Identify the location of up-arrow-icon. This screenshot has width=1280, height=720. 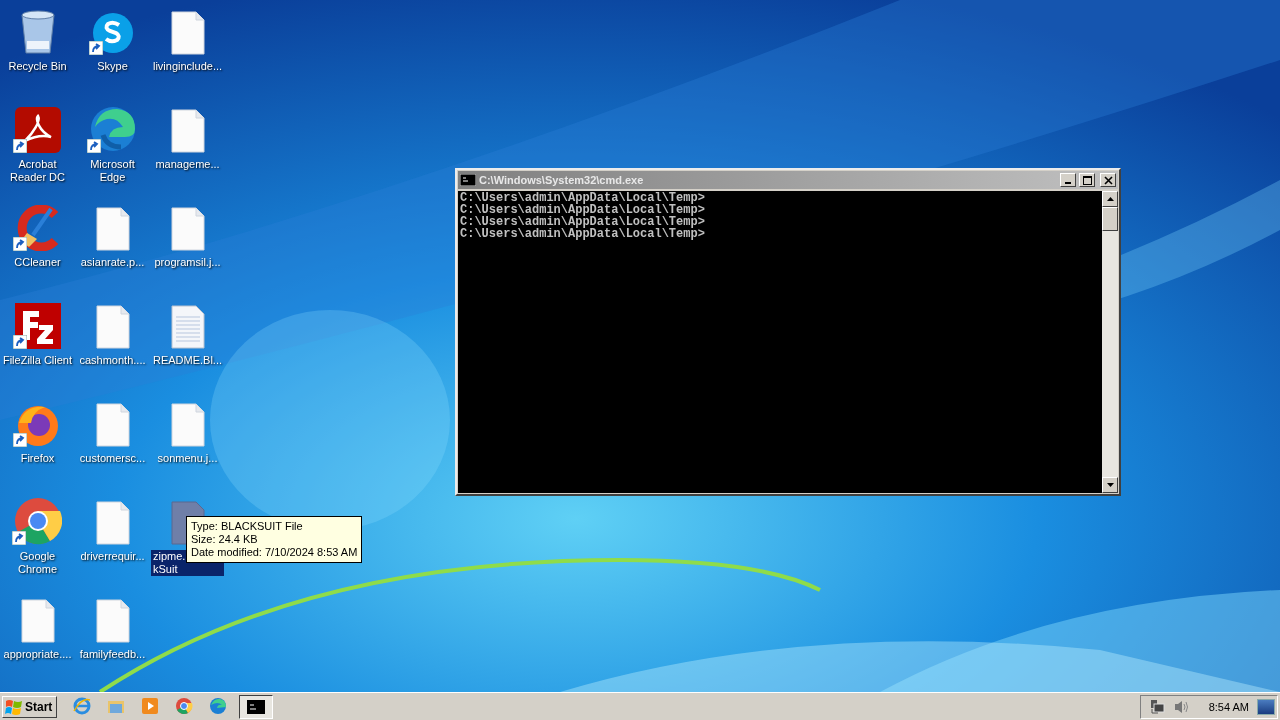
(1110, 199).